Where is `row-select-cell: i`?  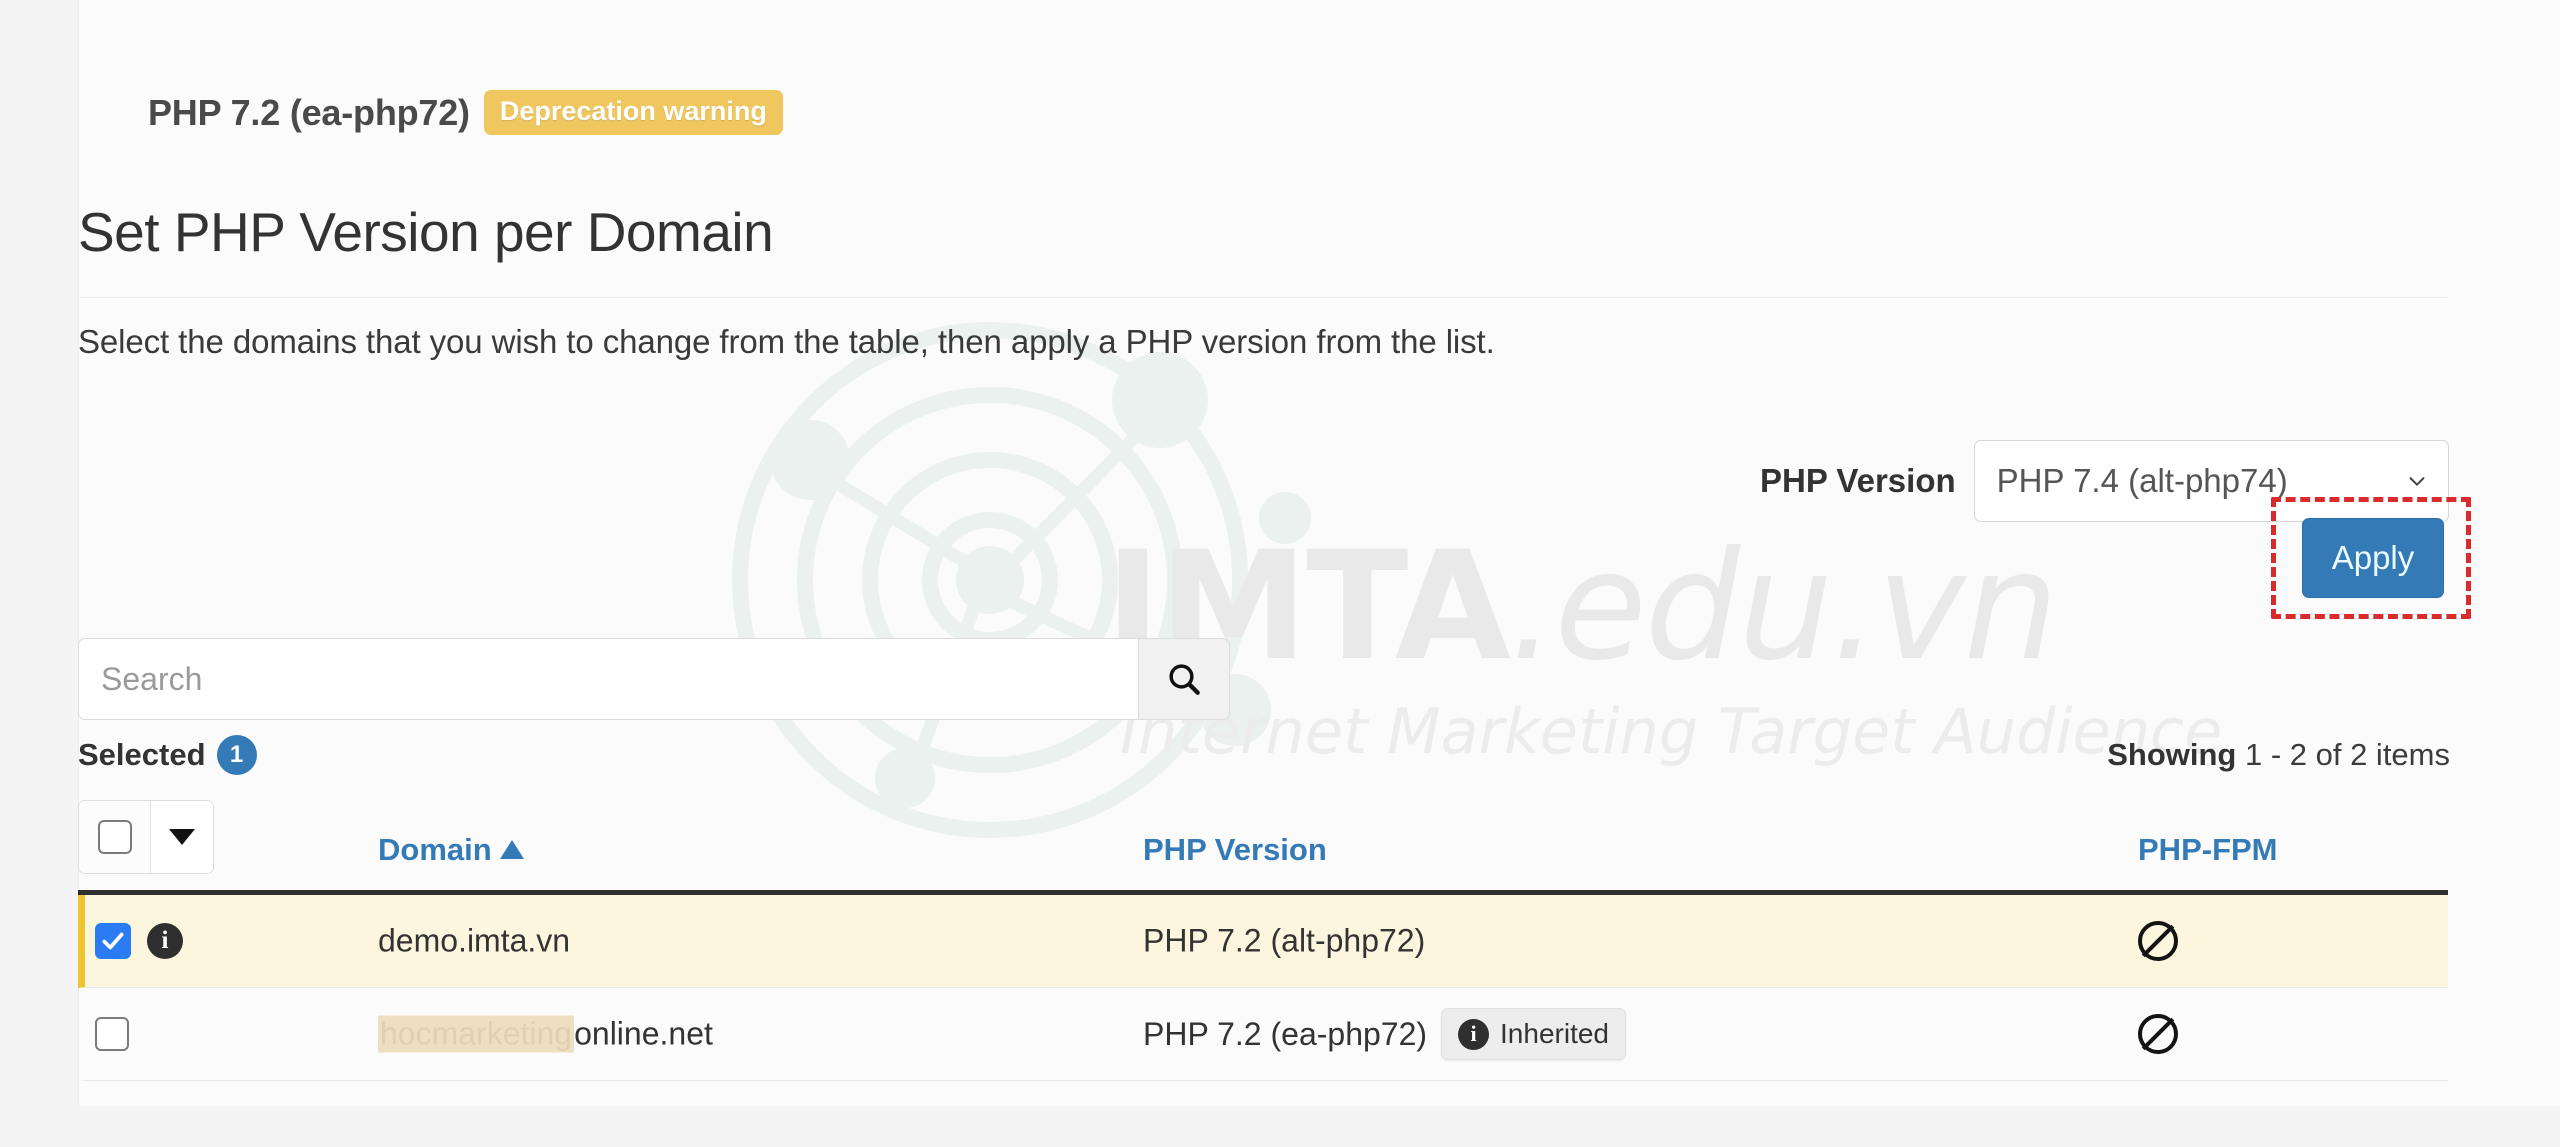 row-select-cell: i is located at coordinates (139, 941).